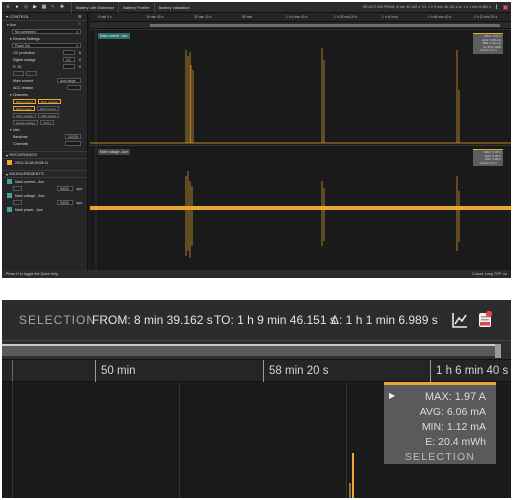 This screenshot has width=513, height=500. I want to click on control-header: ▾ CONTROL ☰, so click(44, 17).